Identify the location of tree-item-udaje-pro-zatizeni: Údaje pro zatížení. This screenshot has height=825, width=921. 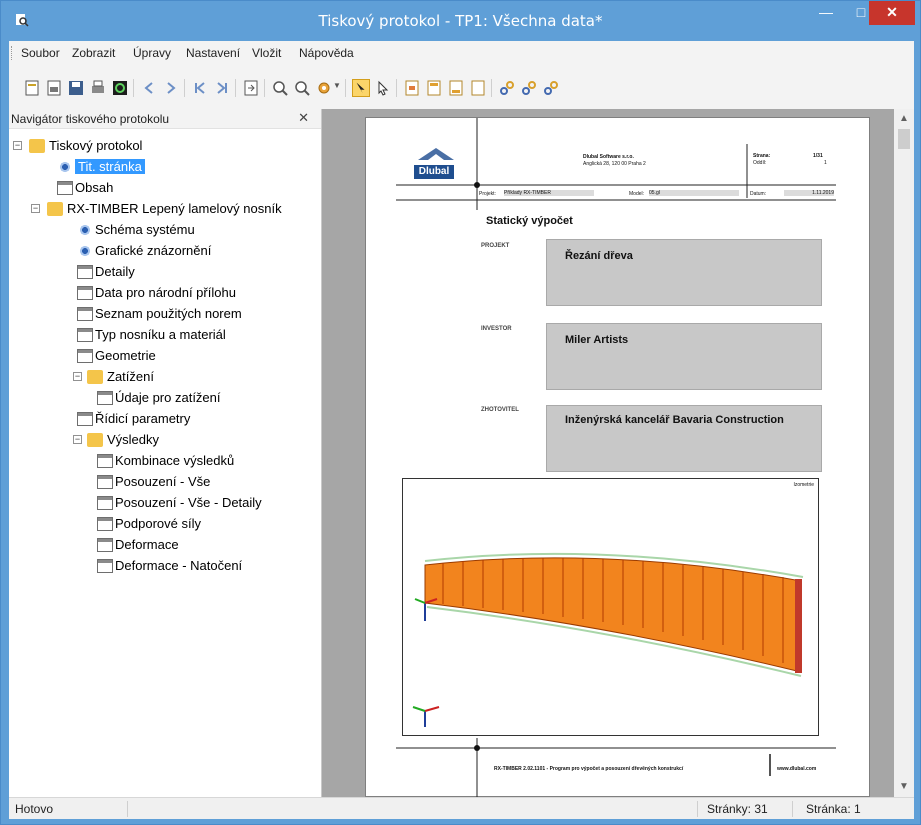
(191, 398).